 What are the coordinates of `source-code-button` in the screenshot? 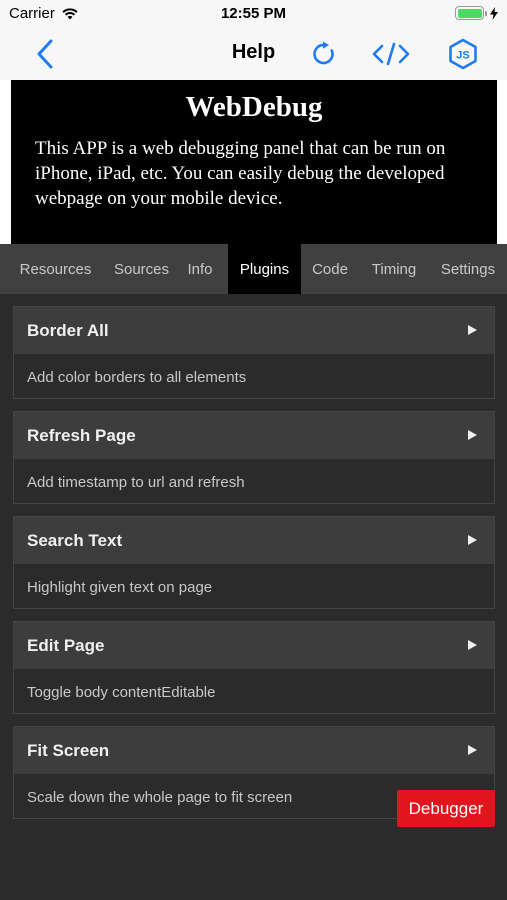 It's located at (391, 54).